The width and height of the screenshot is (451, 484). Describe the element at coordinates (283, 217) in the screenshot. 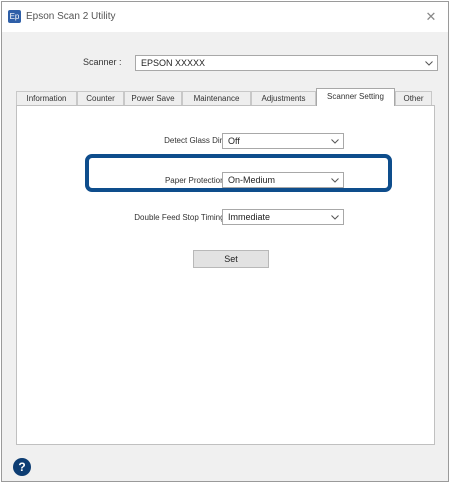

I see `double-feed-stop-timing-select: Immediate` at that location.